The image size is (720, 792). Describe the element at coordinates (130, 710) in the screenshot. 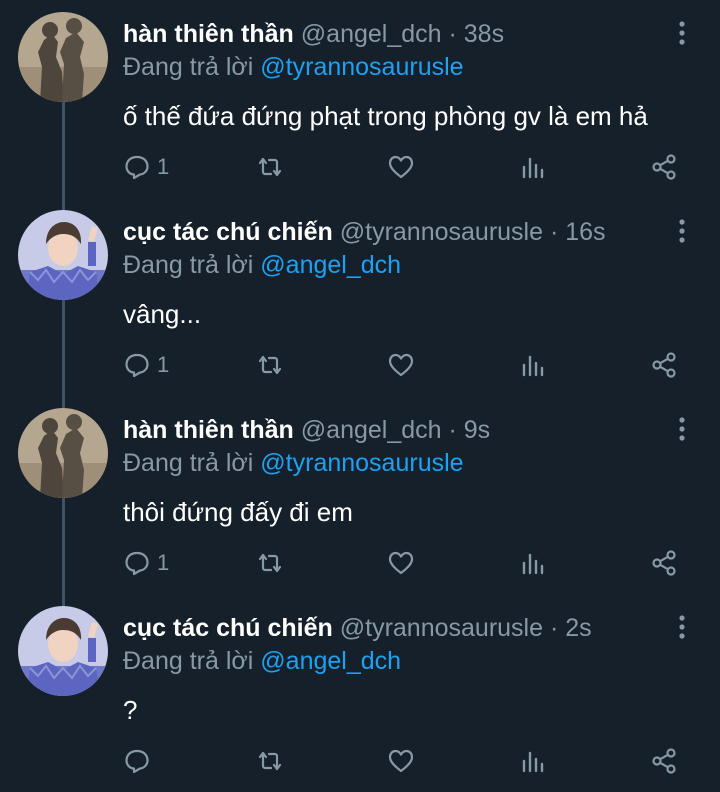

I see `tweet-text: ?` at that location.